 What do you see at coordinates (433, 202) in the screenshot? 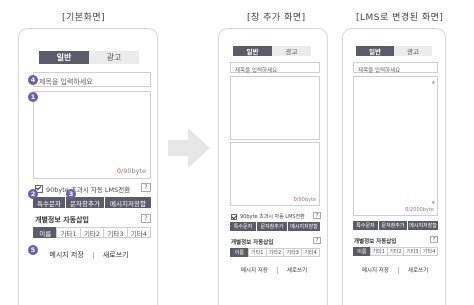
I see `scroll-down-icon: ▼` at bounding box center [433, 202].